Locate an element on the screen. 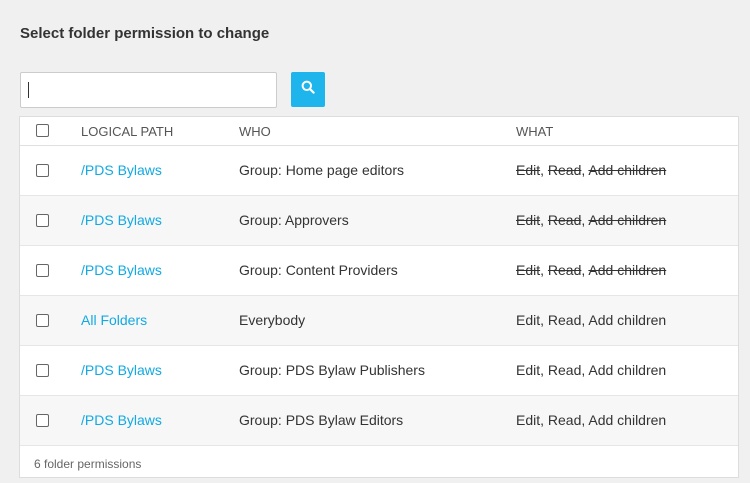 Image resolution: width=750 pixels, height=483 pixels. table-header: LOGICAL PATH WHO WHAT is located at coordinates (379, 131).